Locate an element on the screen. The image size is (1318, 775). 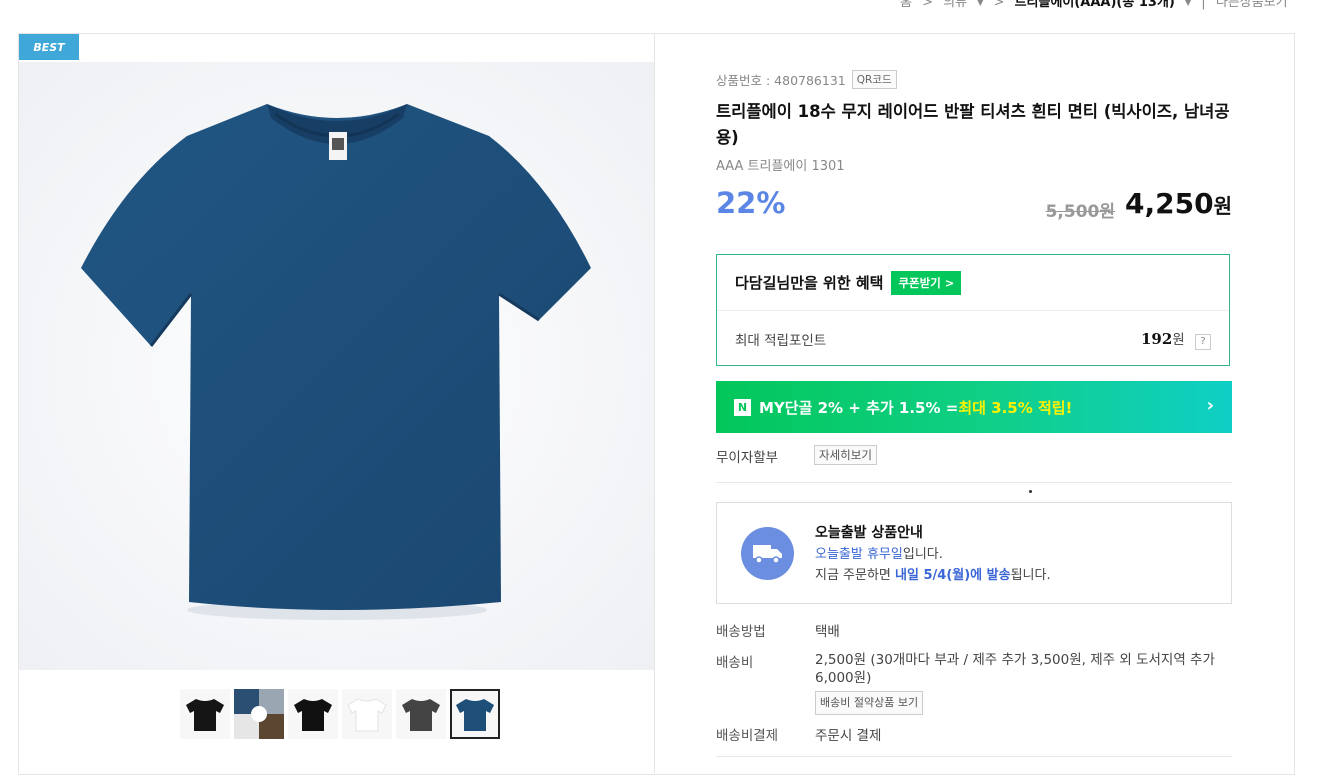
thumbnail-collage is located at coordinates (259, 714).